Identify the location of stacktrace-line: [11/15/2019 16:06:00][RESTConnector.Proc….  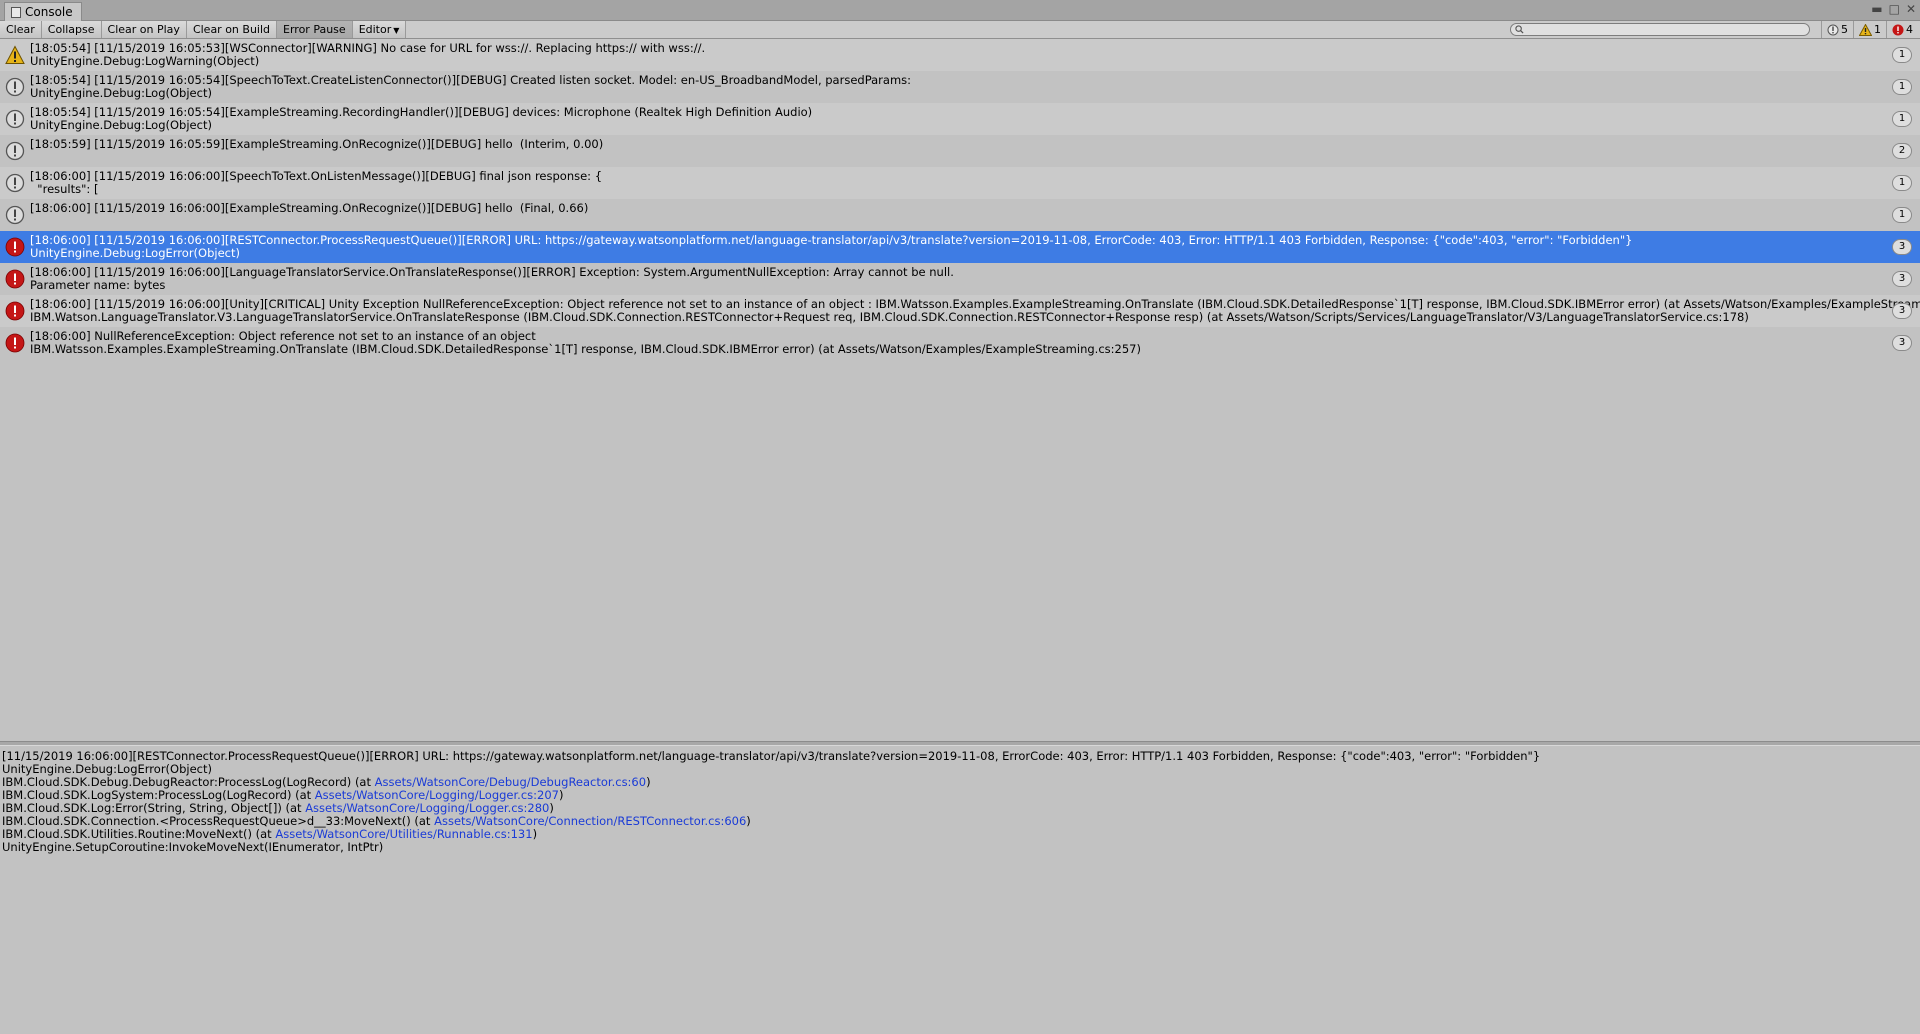
(960, 756).